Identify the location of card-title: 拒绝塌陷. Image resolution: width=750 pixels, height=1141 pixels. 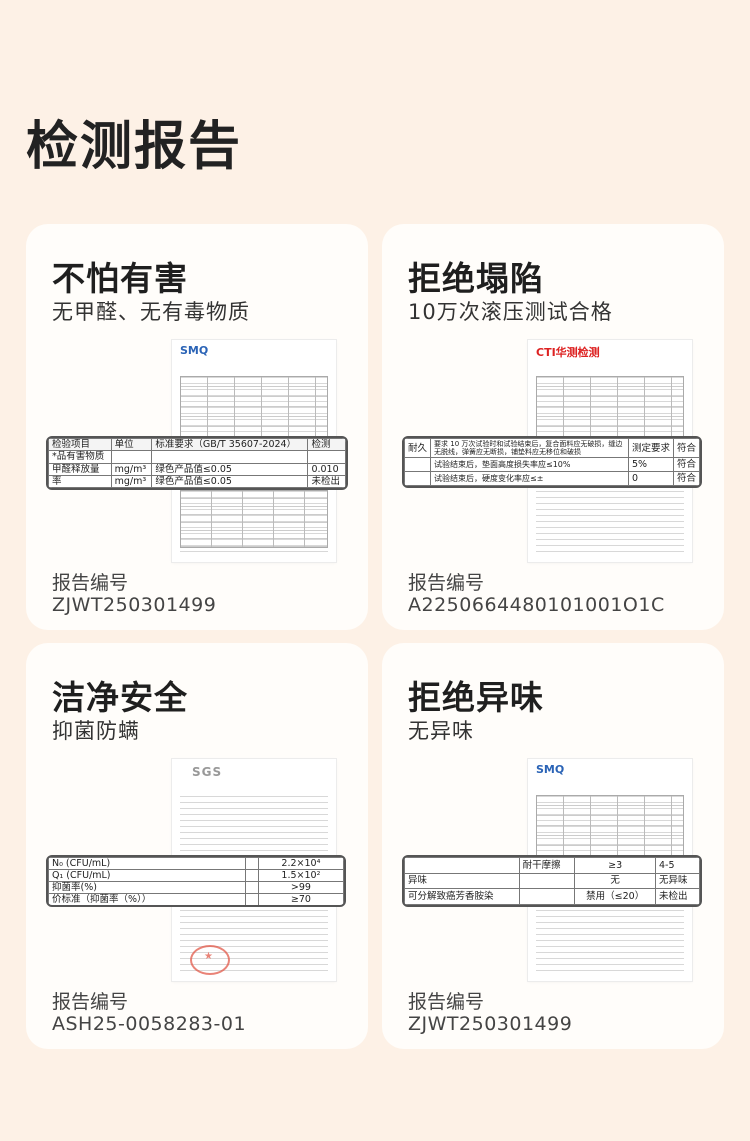
(476, 278).